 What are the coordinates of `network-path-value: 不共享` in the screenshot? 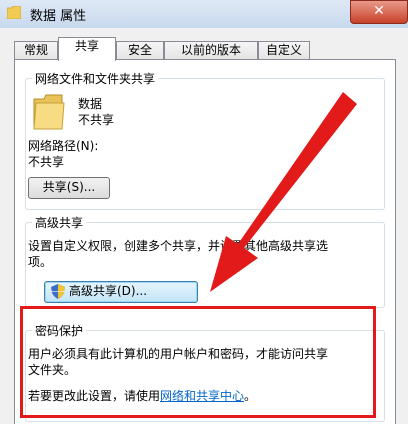 It's located at (46, 162).